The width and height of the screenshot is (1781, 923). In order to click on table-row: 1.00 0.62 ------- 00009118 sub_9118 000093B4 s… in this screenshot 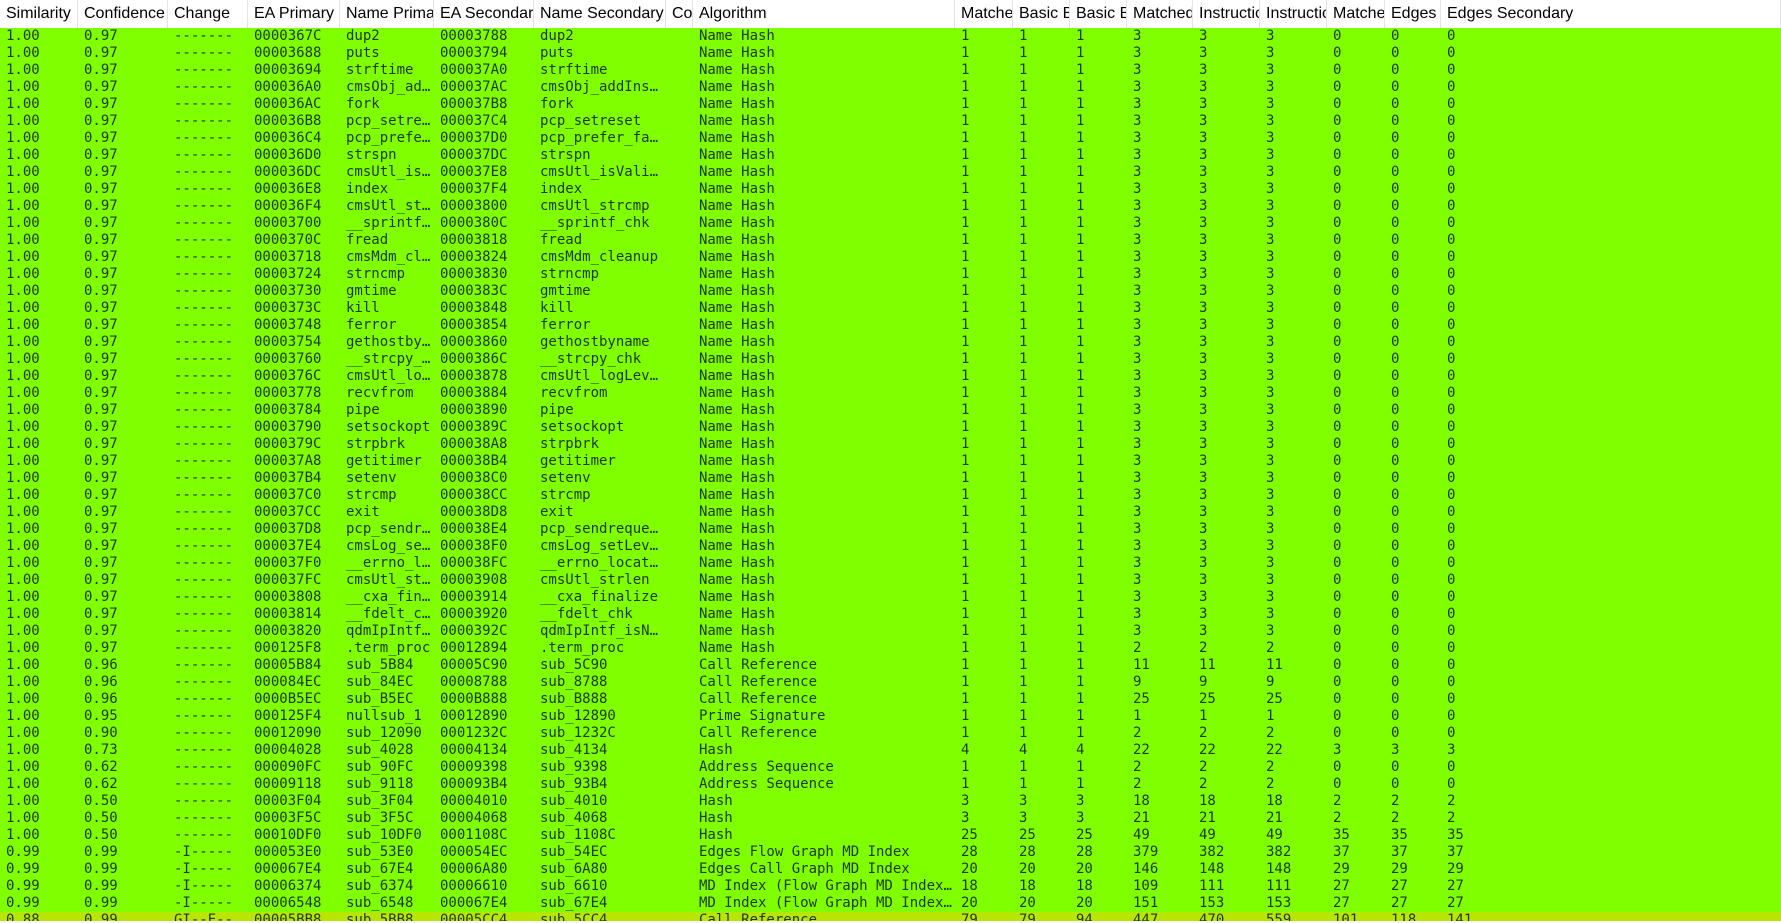, I will do `click(890, 784)`.